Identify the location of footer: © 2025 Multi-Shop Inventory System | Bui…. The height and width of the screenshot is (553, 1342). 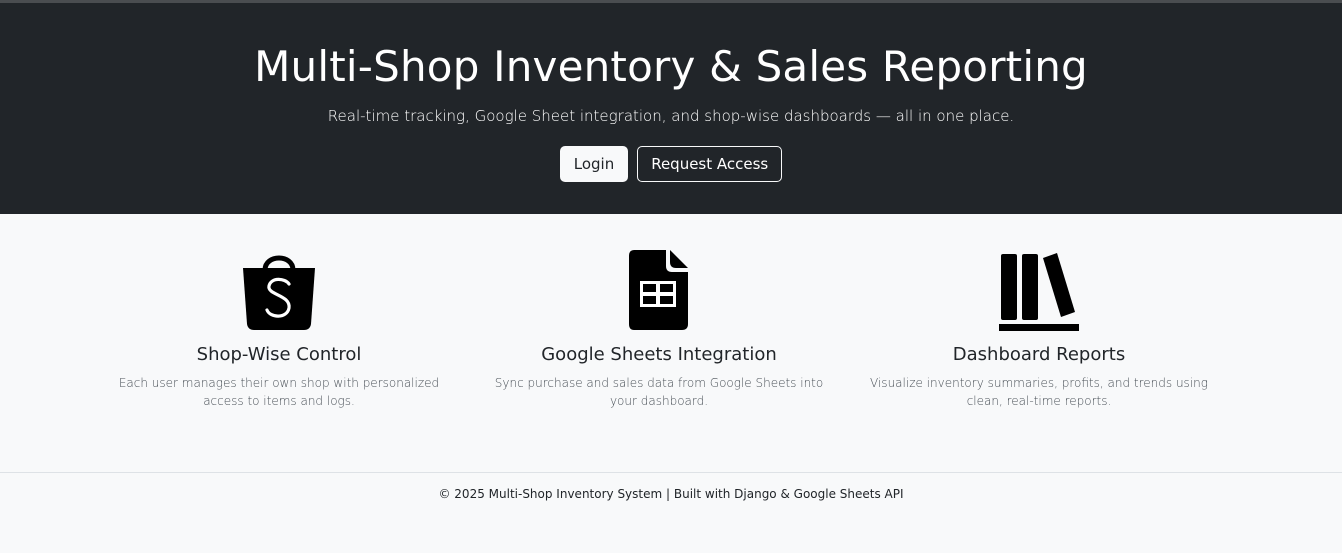
(671, 512).